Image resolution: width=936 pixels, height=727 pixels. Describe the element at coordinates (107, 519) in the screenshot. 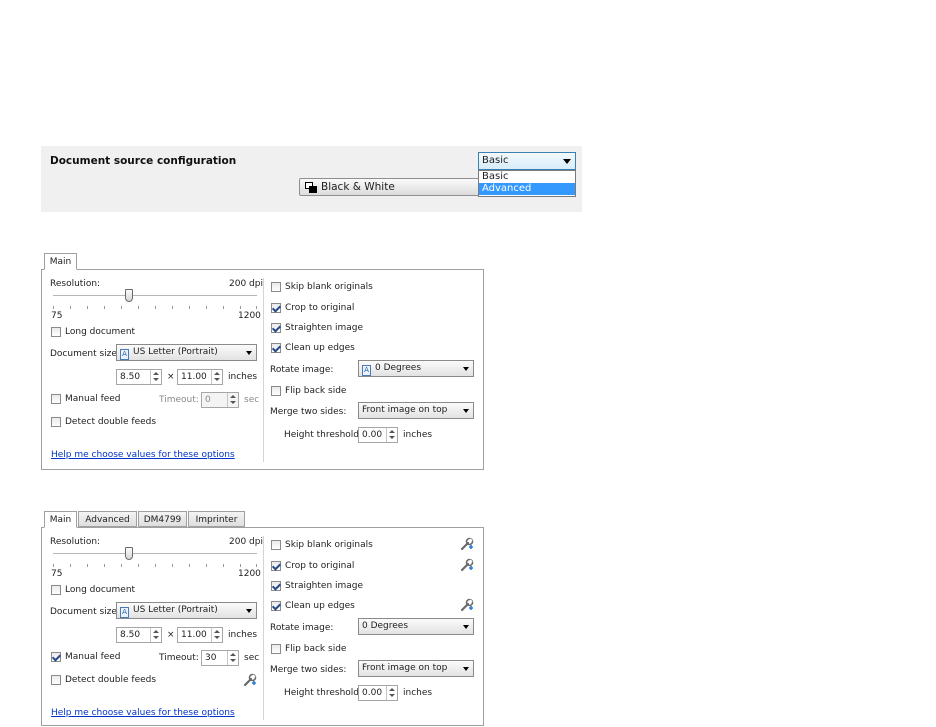

I see `tab-advanced: Advanced` at that location.